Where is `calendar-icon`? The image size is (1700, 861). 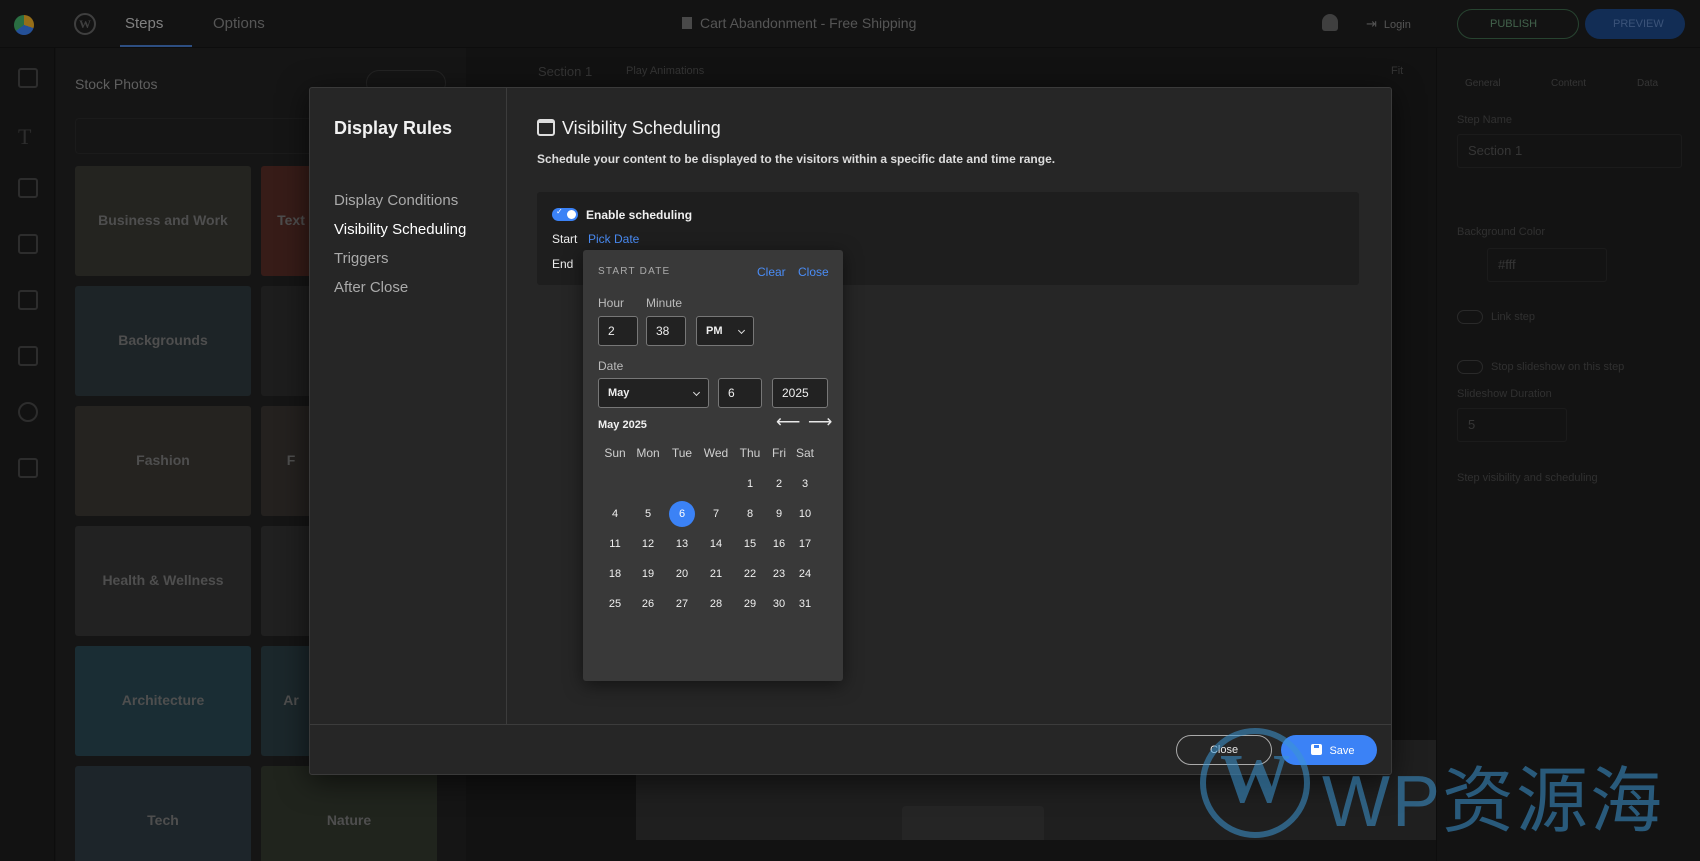
calendar-icon is located at coordinates (546, 127).